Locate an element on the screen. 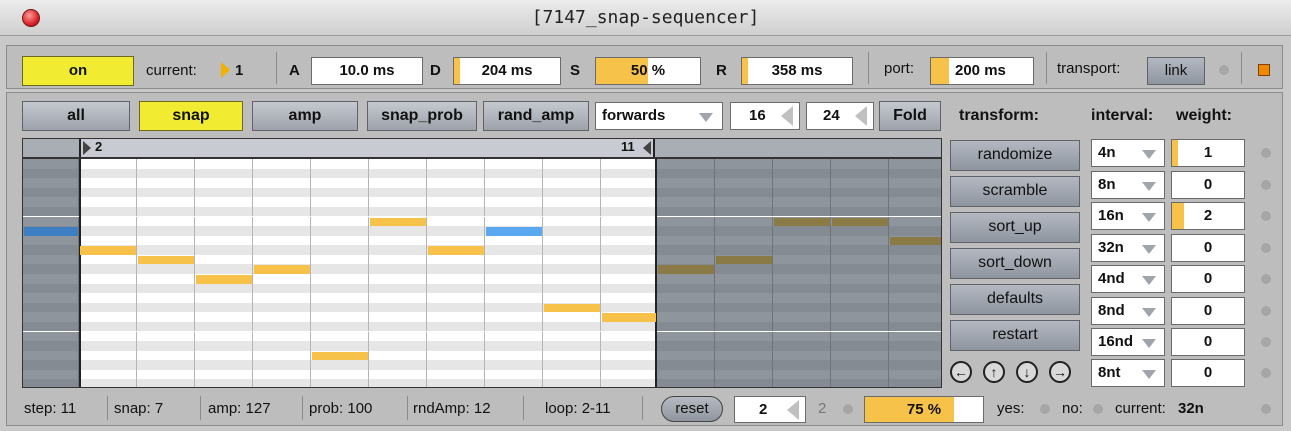 The width and height of the screenshot is (1291, 431). snap-mode-button: snap is located at coordinates (191, 116).